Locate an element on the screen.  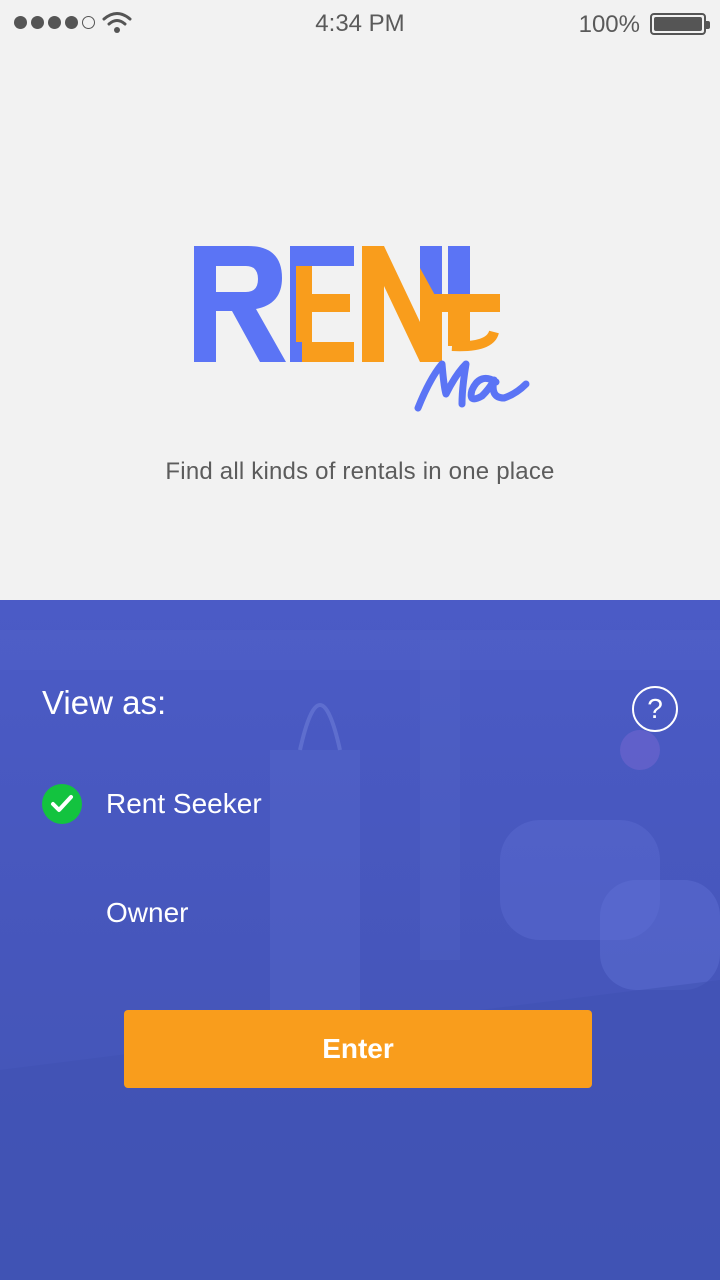
option-rent-seeker: Rent Seeker is located at coordinates (252, 804).